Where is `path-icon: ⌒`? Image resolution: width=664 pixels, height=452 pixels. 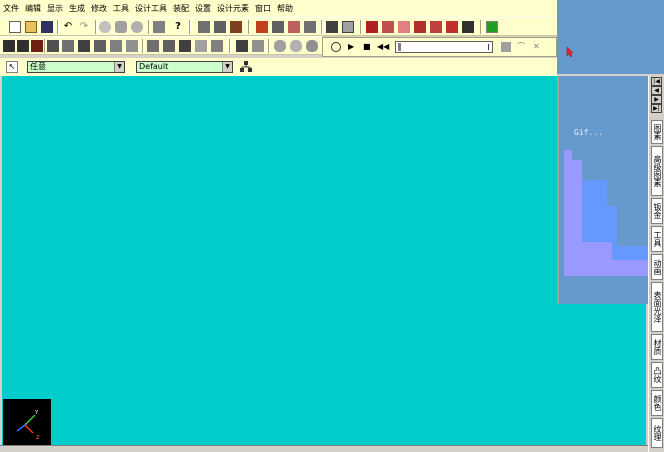
path-icon: ⌒ is located at coordinates (522, 47).